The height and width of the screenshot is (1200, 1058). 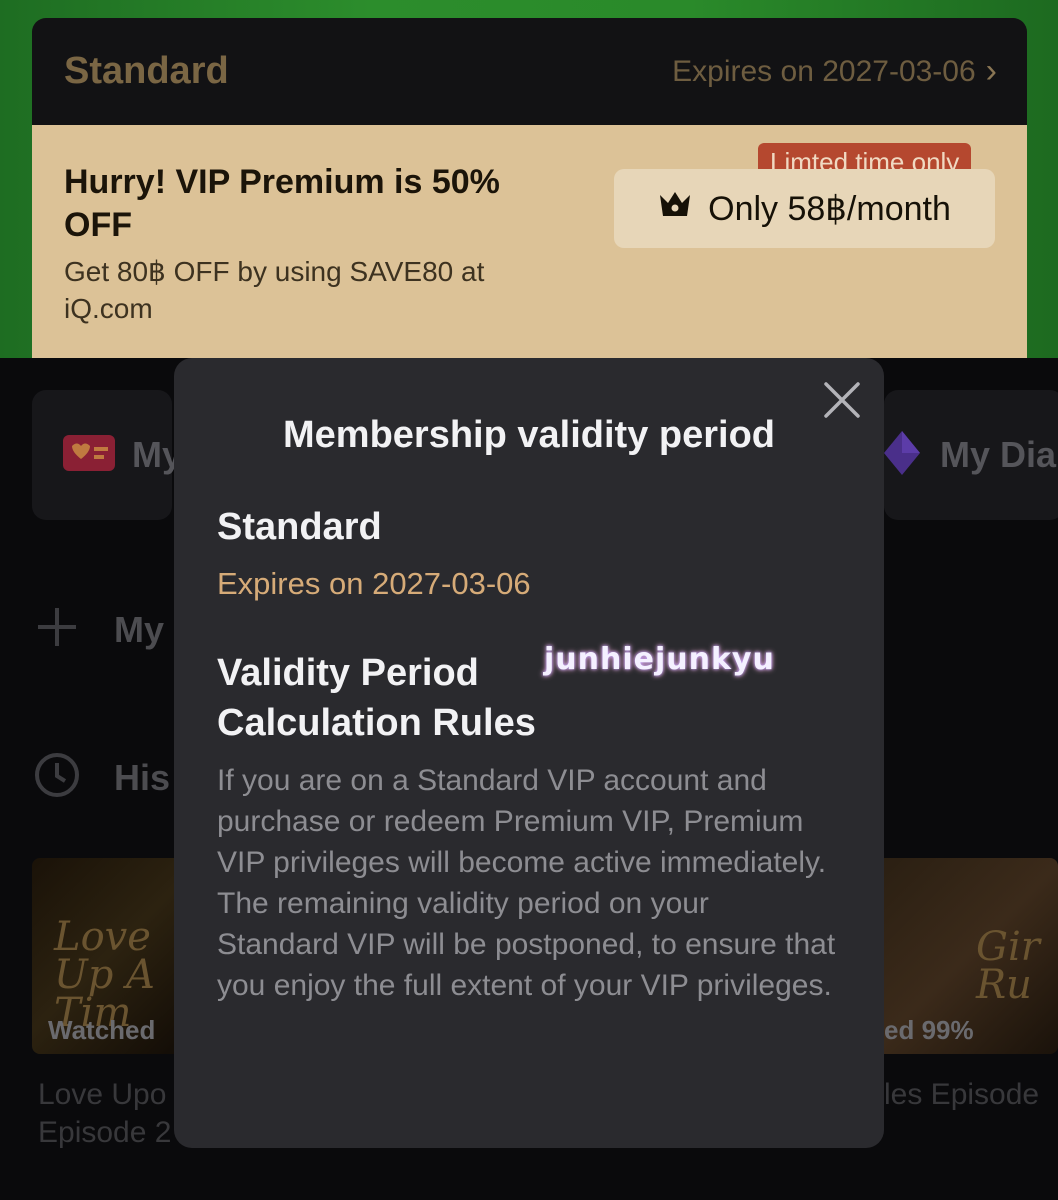 I want to click on plus-icon, so click(x=57, y=629).